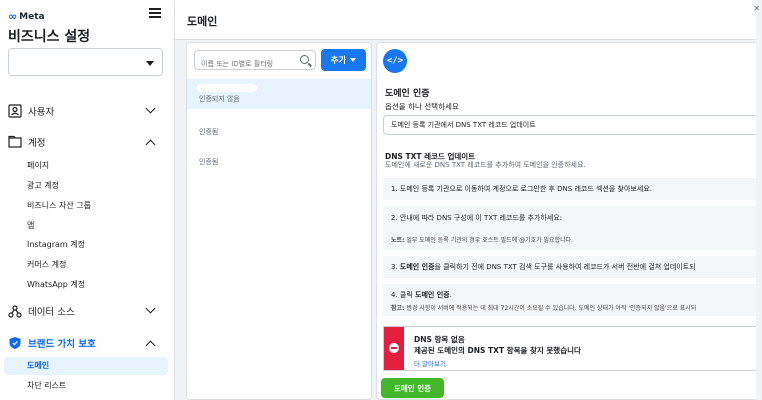 Image resolution: width=762 pixels, height=400 pixels. What do you see at coordinates (84, 245) in the screenshot?
I see `sidebar-item-instagram-accounts: Instagram 계정` at bounding box center [84, 245].